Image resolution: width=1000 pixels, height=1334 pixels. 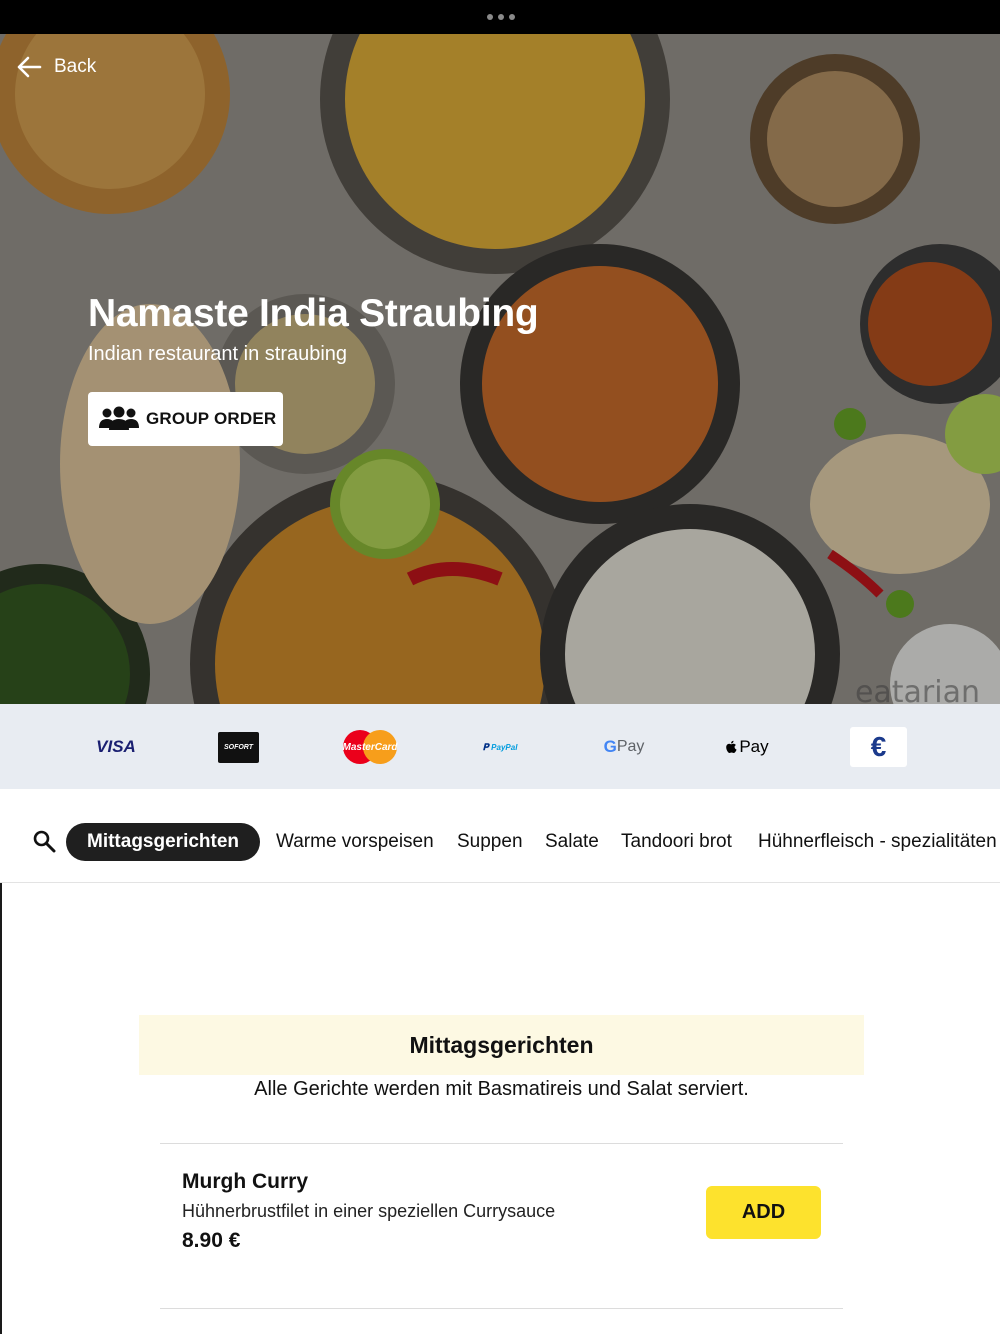 I want to click on sofort-logo: SOFORT, so click(x=238, y=747).